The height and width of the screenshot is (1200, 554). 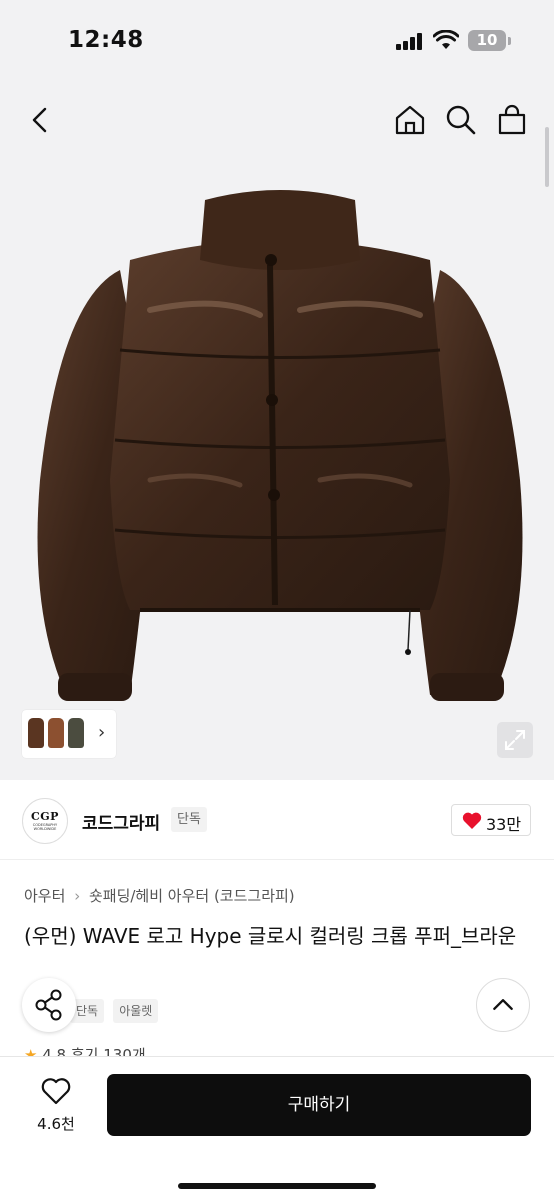 I want to click on brand-logo-text: CGP, so click(x=45, y=816).